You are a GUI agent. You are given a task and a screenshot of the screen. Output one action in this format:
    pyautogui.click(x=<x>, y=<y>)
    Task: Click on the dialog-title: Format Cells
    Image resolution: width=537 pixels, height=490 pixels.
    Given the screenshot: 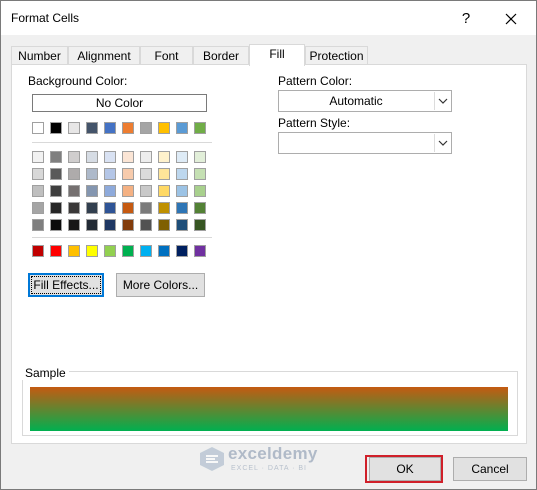 What is the action you would take?
    pyautogui.click(x=45, y=18)
    